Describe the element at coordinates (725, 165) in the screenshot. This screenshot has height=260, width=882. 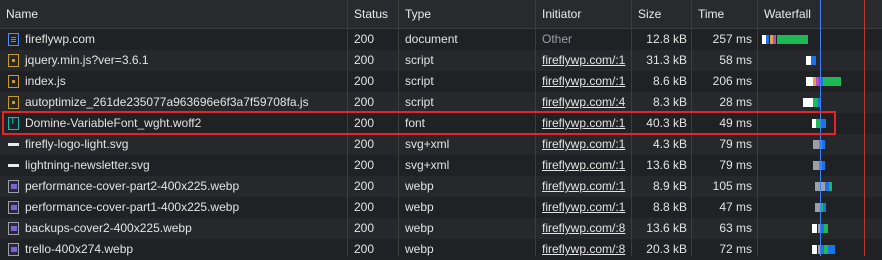
I see `request-time-cell: 79 ms` at that location.